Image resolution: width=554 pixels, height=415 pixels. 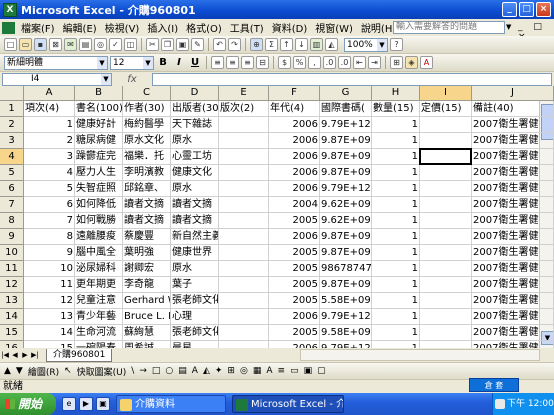 I want to click on cell-e1: 版次(2), so click(x=244, y=109).